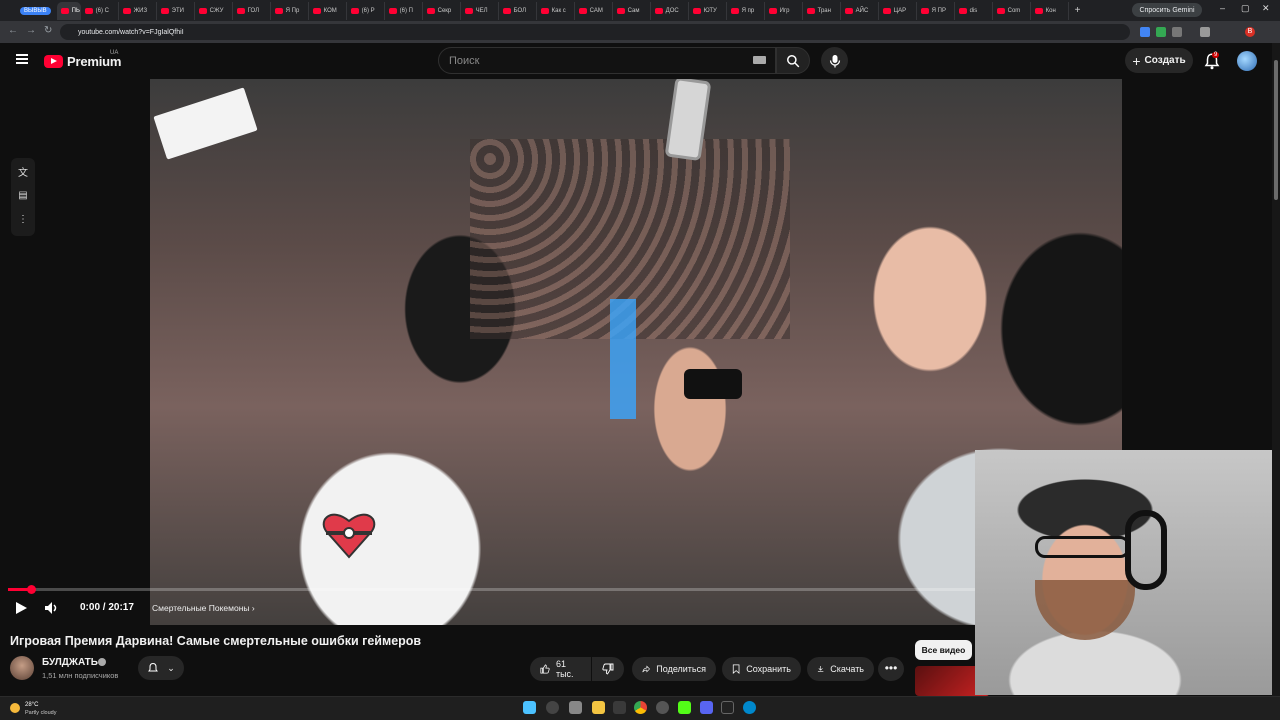 This screenshot has height=720, width=1280. What do you see at coordinates (1245, 8) in the screenshot?
I see `maximize-button: ▢` at bounding box center [1245, 8].